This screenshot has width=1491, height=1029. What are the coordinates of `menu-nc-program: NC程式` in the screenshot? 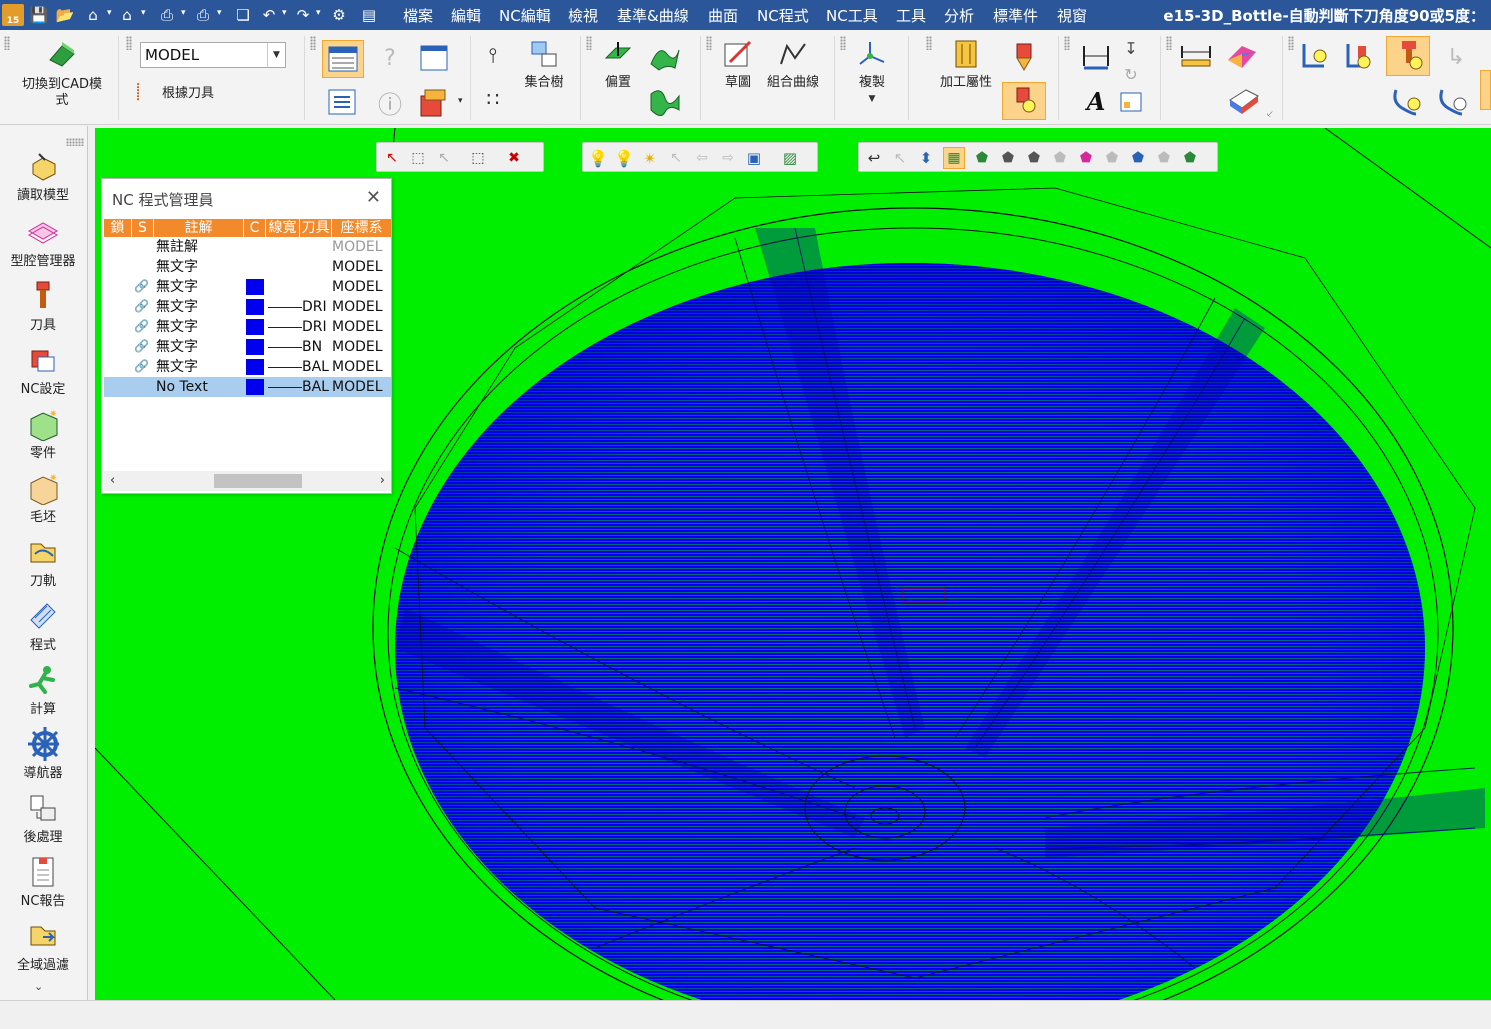 It's located at (783, 15).